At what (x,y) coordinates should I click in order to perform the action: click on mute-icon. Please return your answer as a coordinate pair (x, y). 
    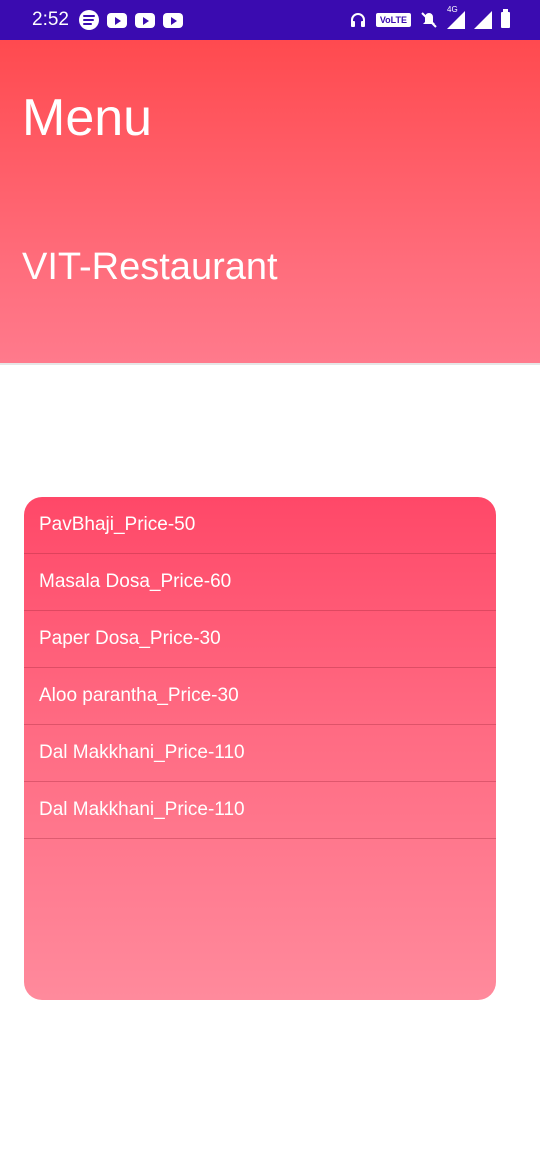
    Looking at the image, I should click on (429, 20).